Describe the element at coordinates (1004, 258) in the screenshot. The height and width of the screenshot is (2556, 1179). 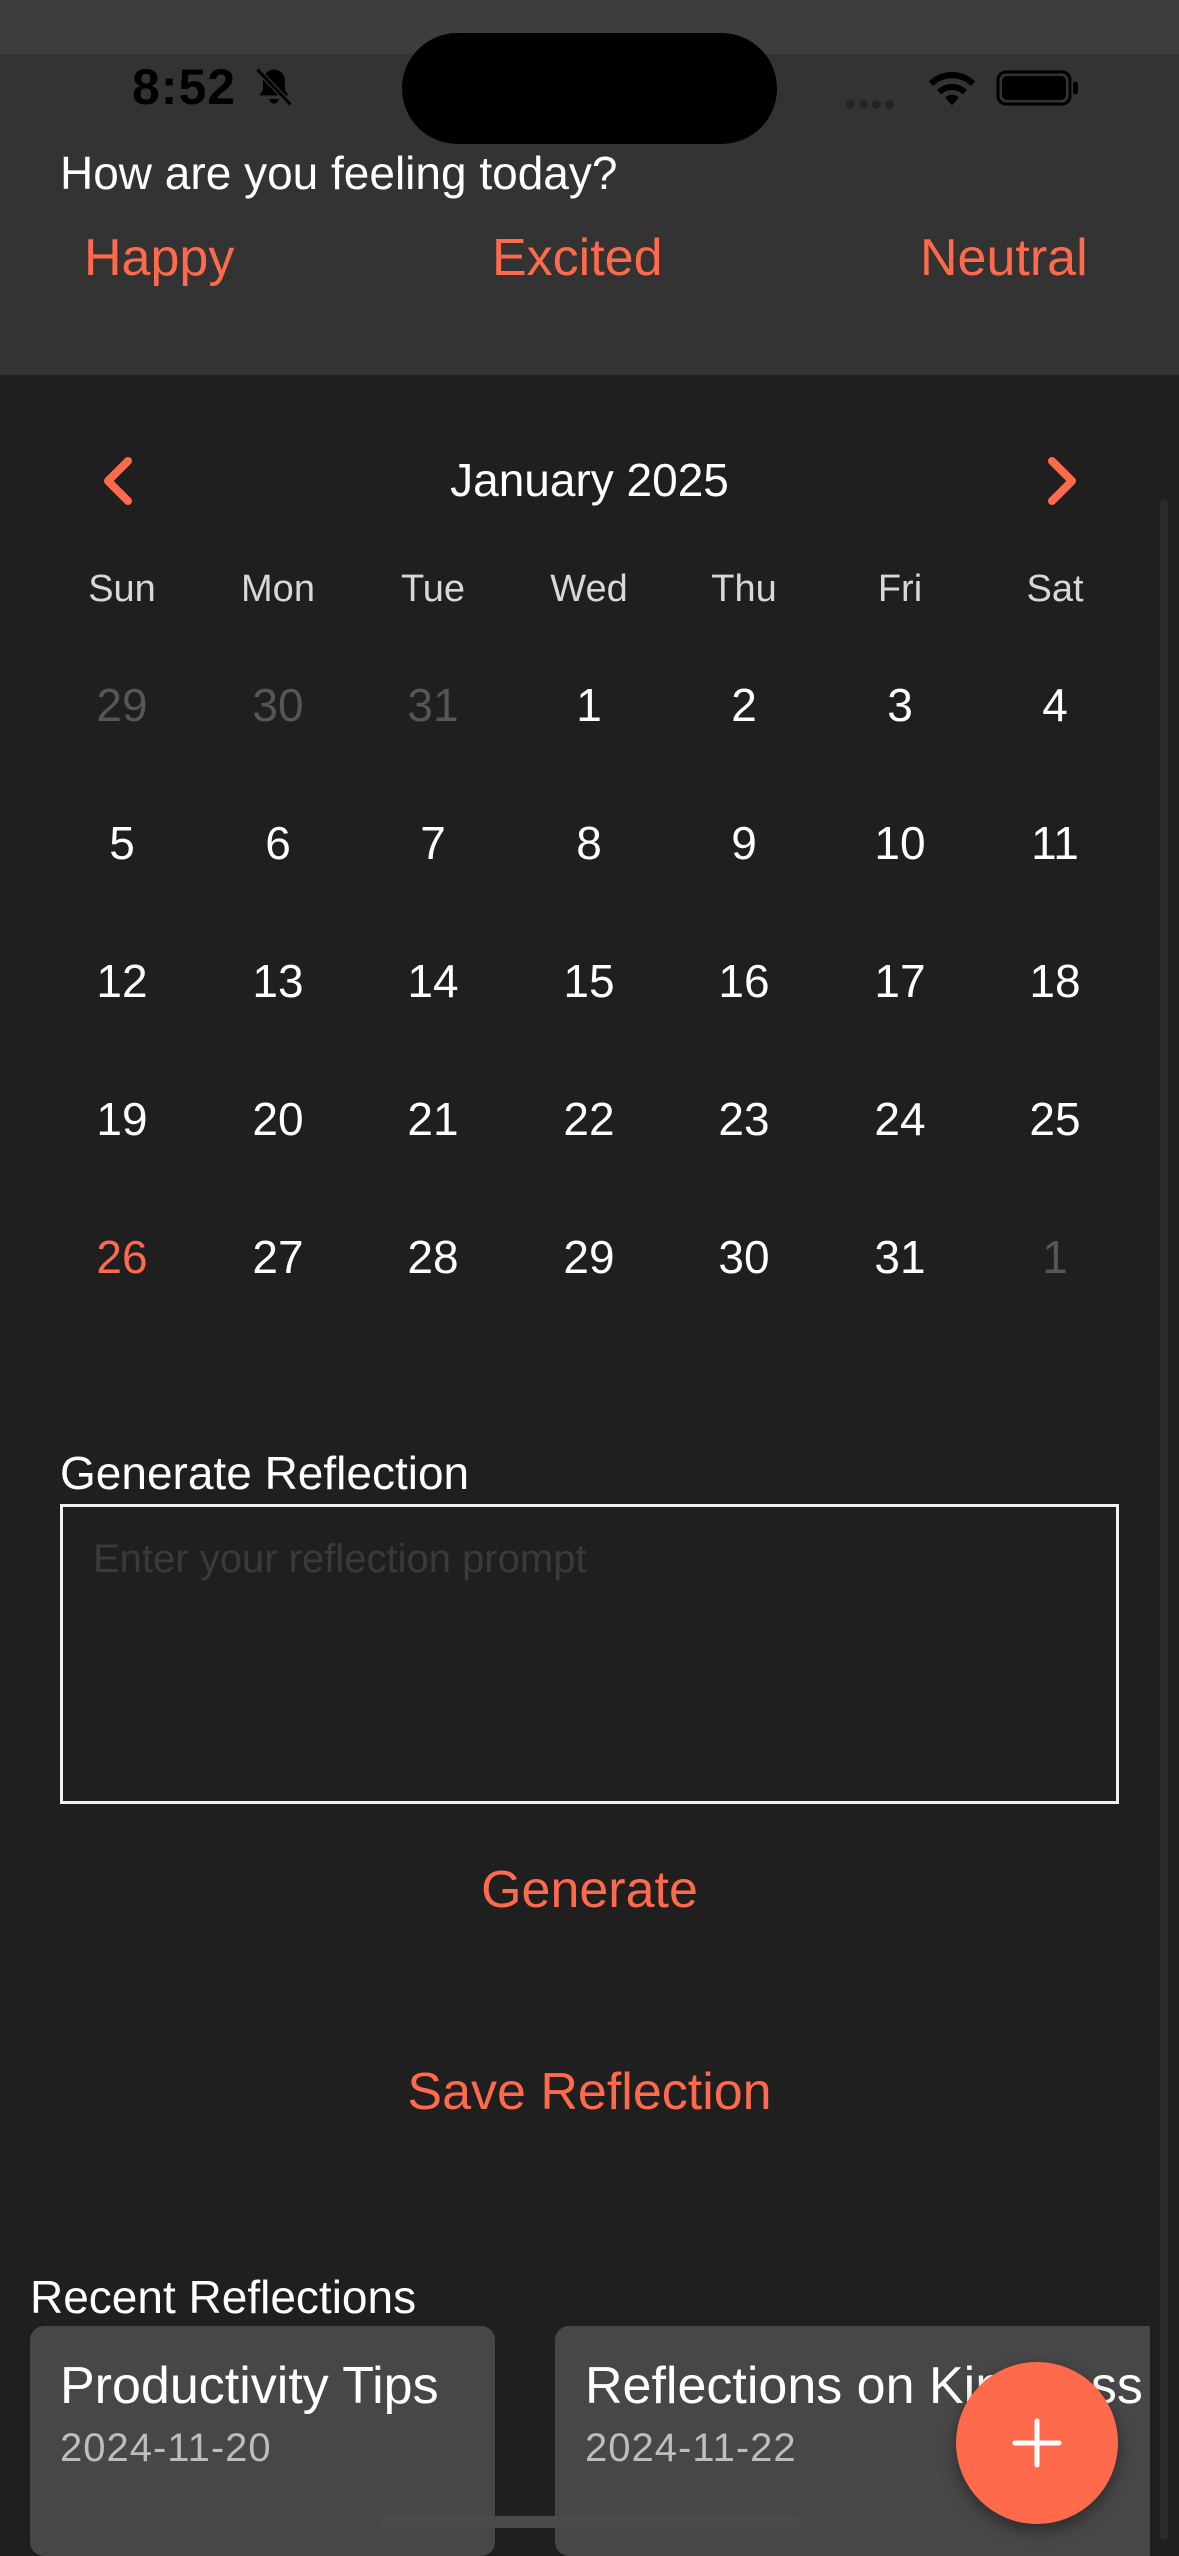
I see `mood-option-neutral: Neutral` at that location.